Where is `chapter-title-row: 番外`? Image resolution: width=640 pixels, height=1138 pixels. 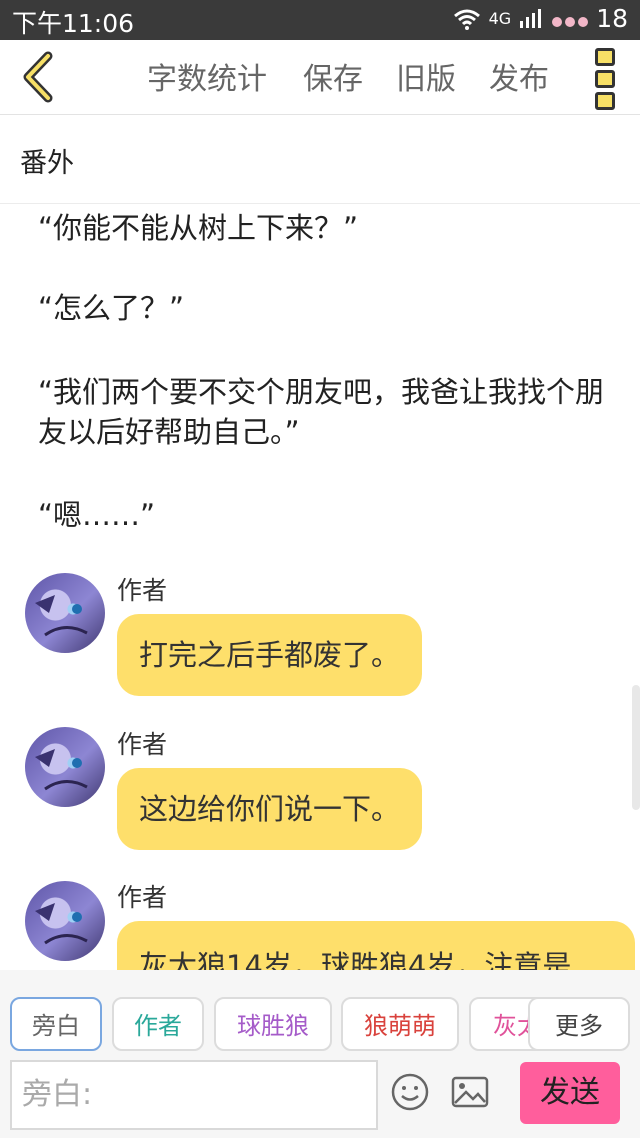 chapter-title-row: 番外 is located at coordinates (320, 159).